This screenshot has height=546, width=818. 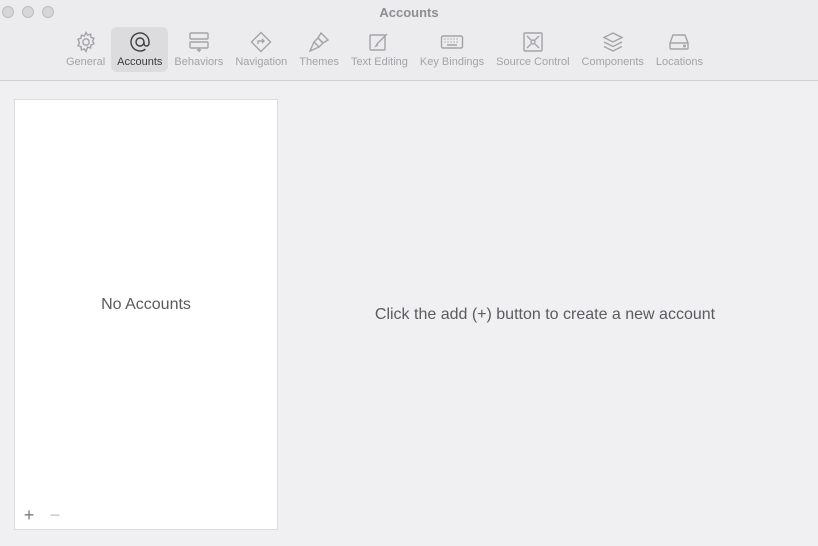 I want to click on tab-source-control: Source Control, so click(x=532, y=49).